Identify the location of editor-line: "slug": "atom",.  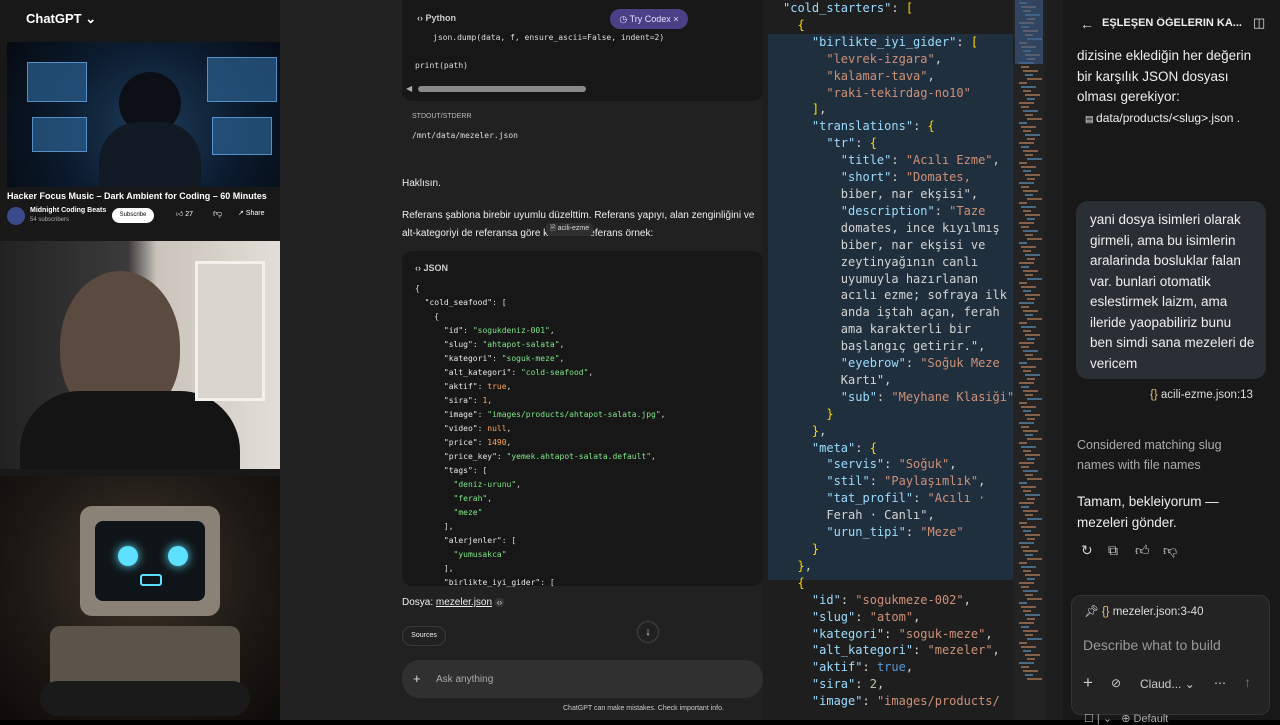
(898, 617).